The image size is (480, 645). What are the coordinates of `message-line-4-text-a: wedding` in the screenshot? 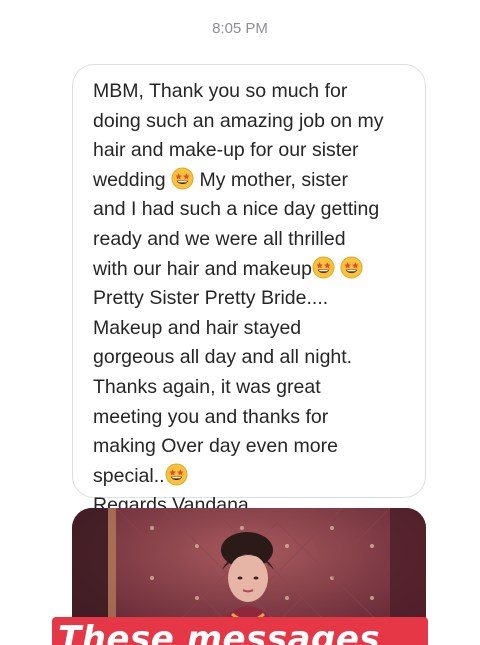 It's located at (129, 179).